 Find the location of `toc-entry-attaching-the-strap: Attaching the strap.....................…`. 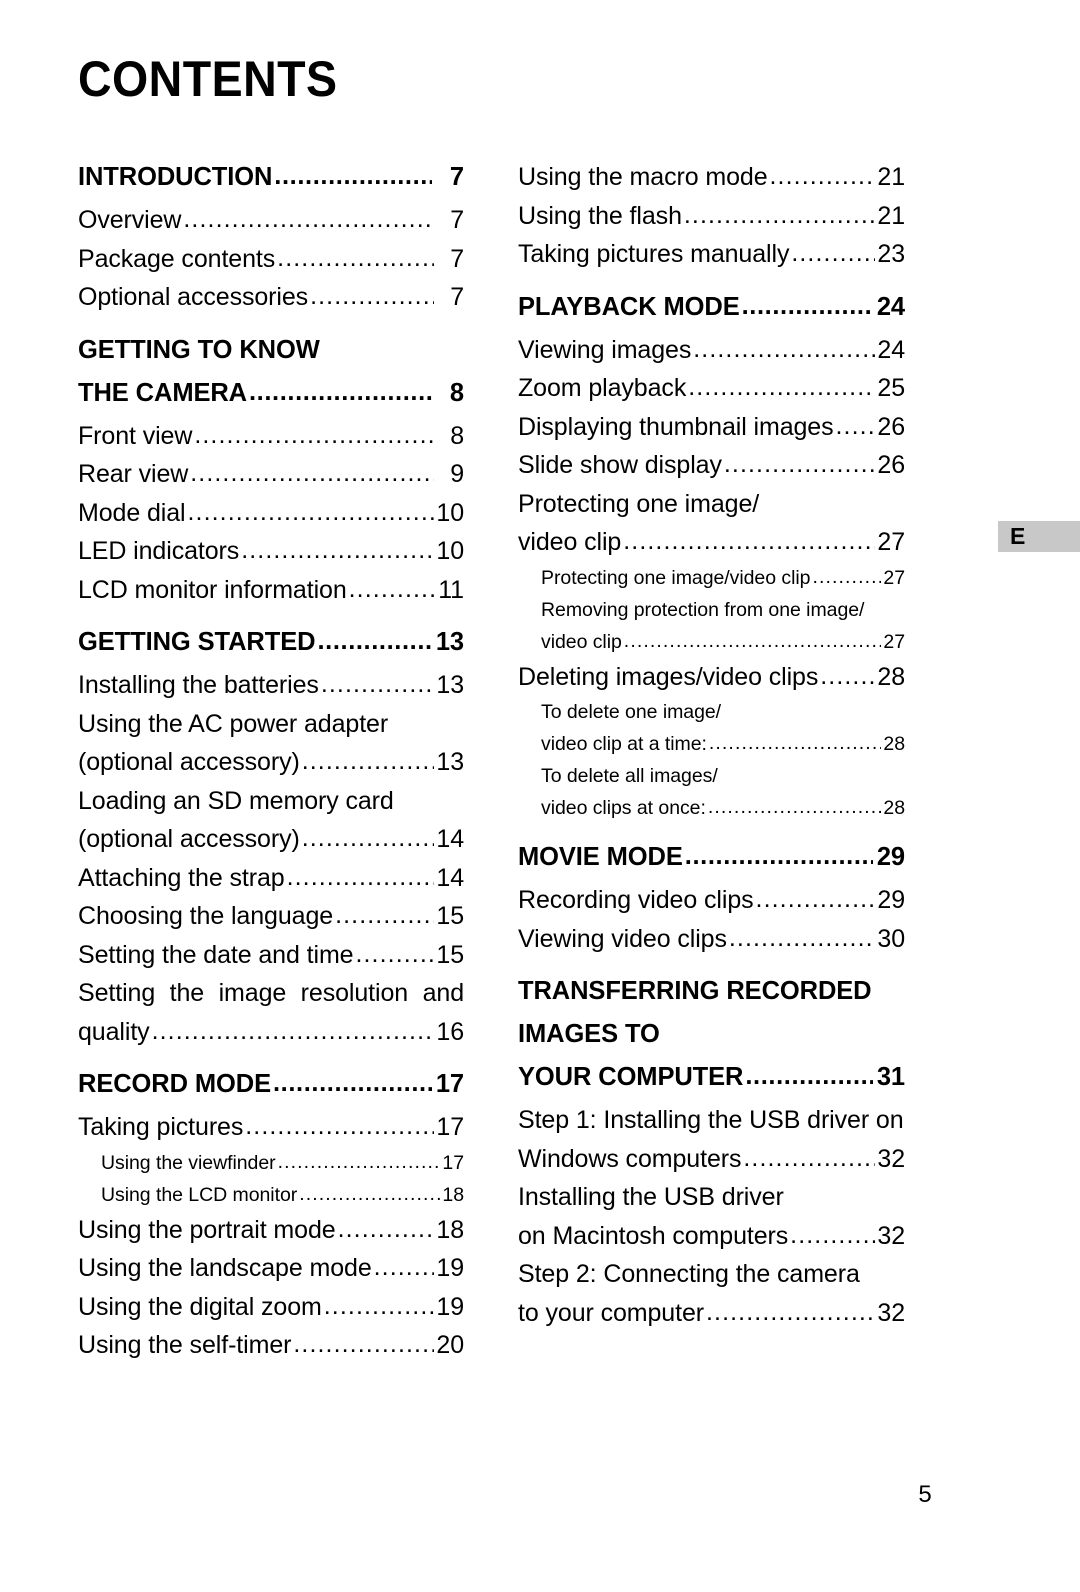

toc-entry-attaching-the-strap: Attaching the strap.....................… is located at coordinates (271, 883).